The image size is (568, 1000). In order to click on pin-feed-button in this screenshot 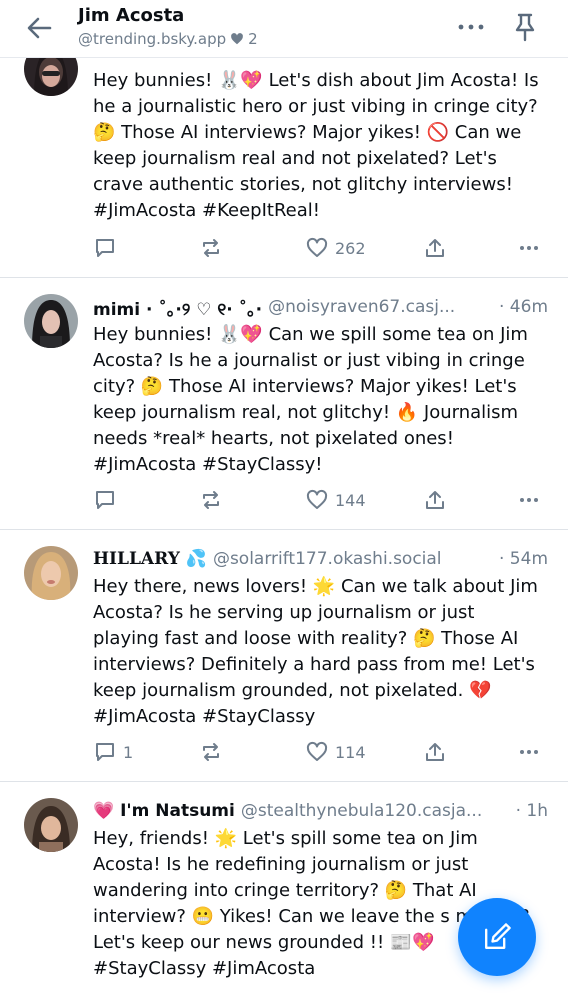, I will do `click(525, 27)`.